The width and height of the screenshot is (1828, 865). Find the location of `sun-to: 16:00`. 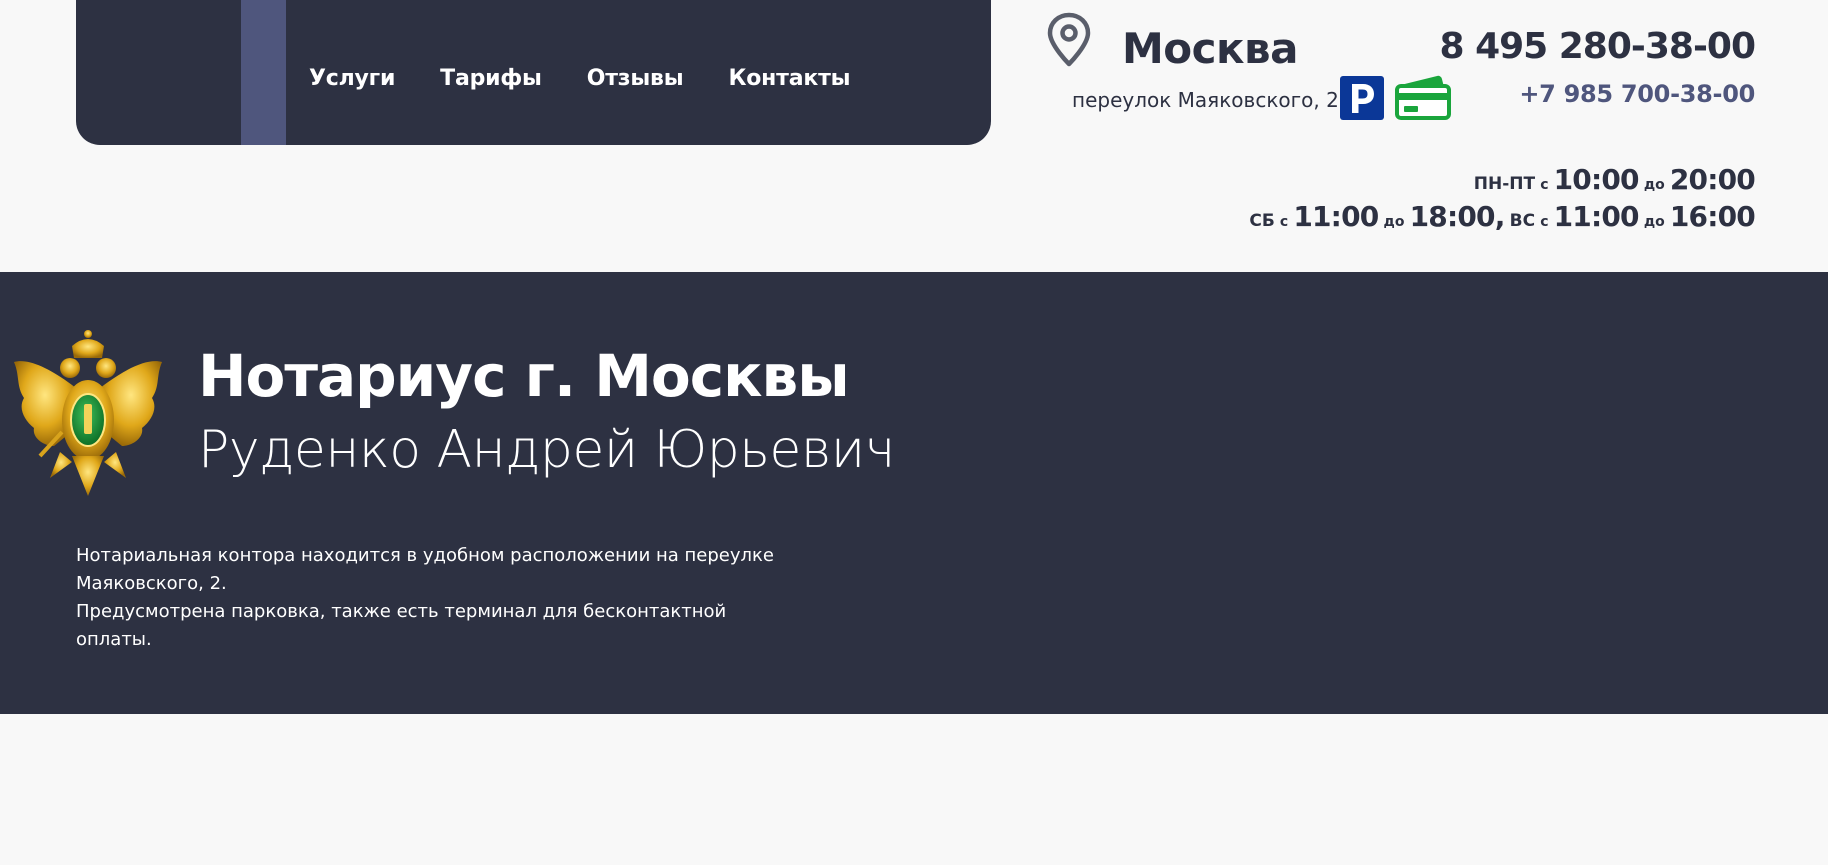

sun-to: 16:00 is located at coordinates (1712, 216).